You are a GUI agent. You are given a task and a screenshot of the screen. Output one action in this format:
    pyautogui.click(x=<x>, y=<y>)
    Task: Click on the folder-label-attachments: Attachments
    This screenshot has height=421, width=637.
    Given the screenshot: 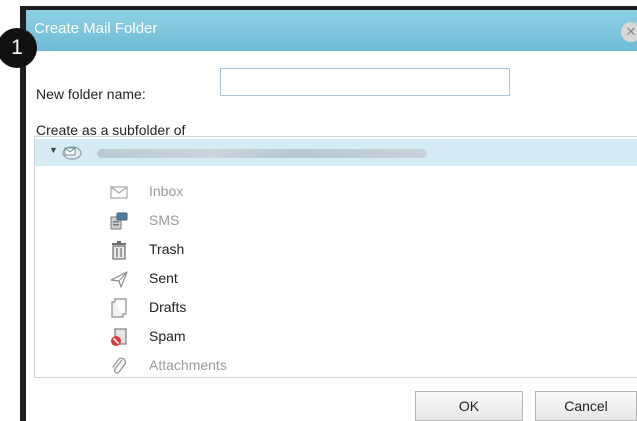 What is the action you would take?
    pyautogui.click(x=188, y=365)
    